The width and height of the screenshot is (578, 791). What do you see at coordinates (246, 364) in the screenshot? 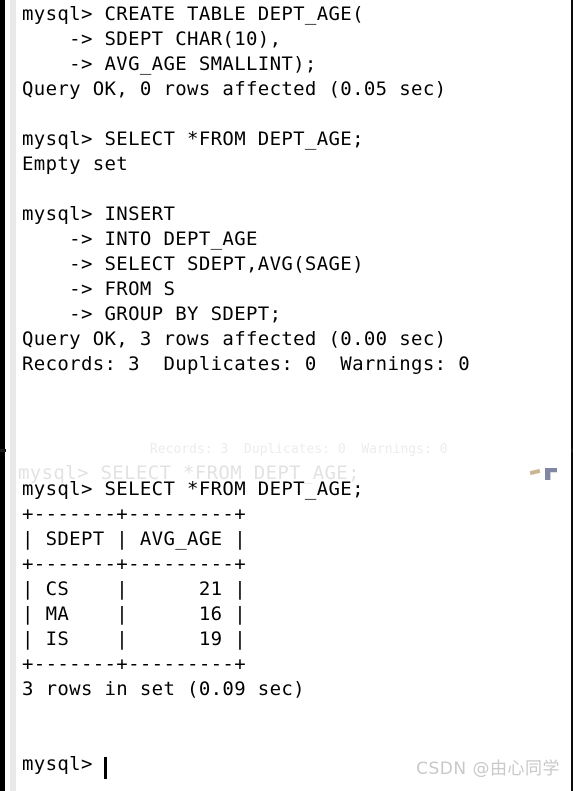
I see `terminal-line: Records: 3 Duplicates: 0 Warnings: 0` at bounding box center [246, 364].